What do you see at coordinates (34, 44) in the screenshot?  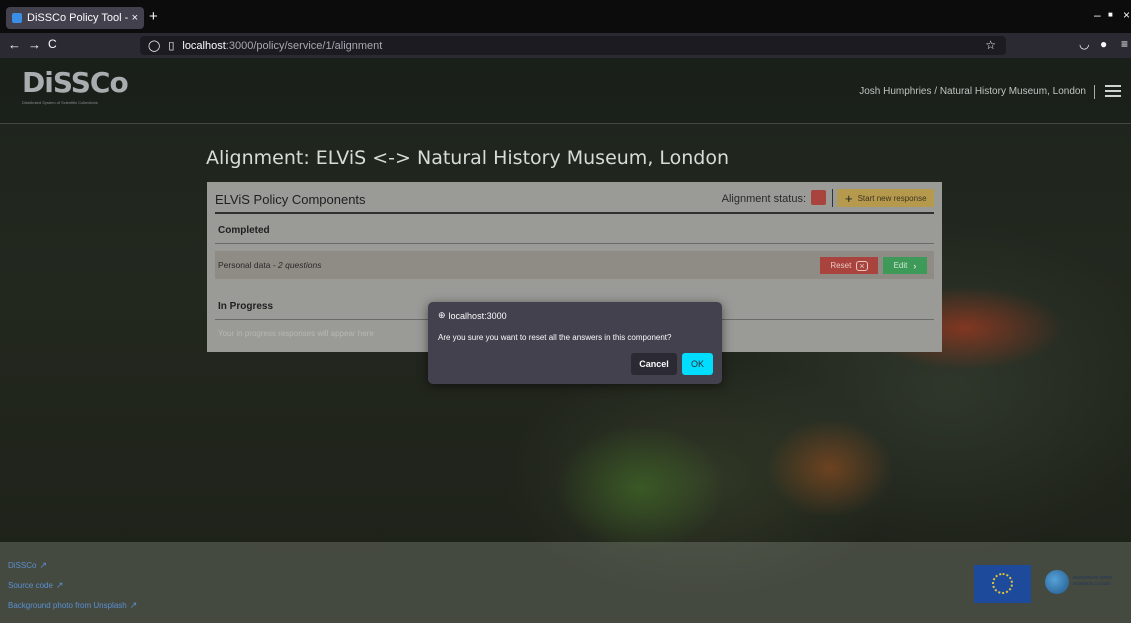 I see `forward-button: →` at bounding box center [34, 44].